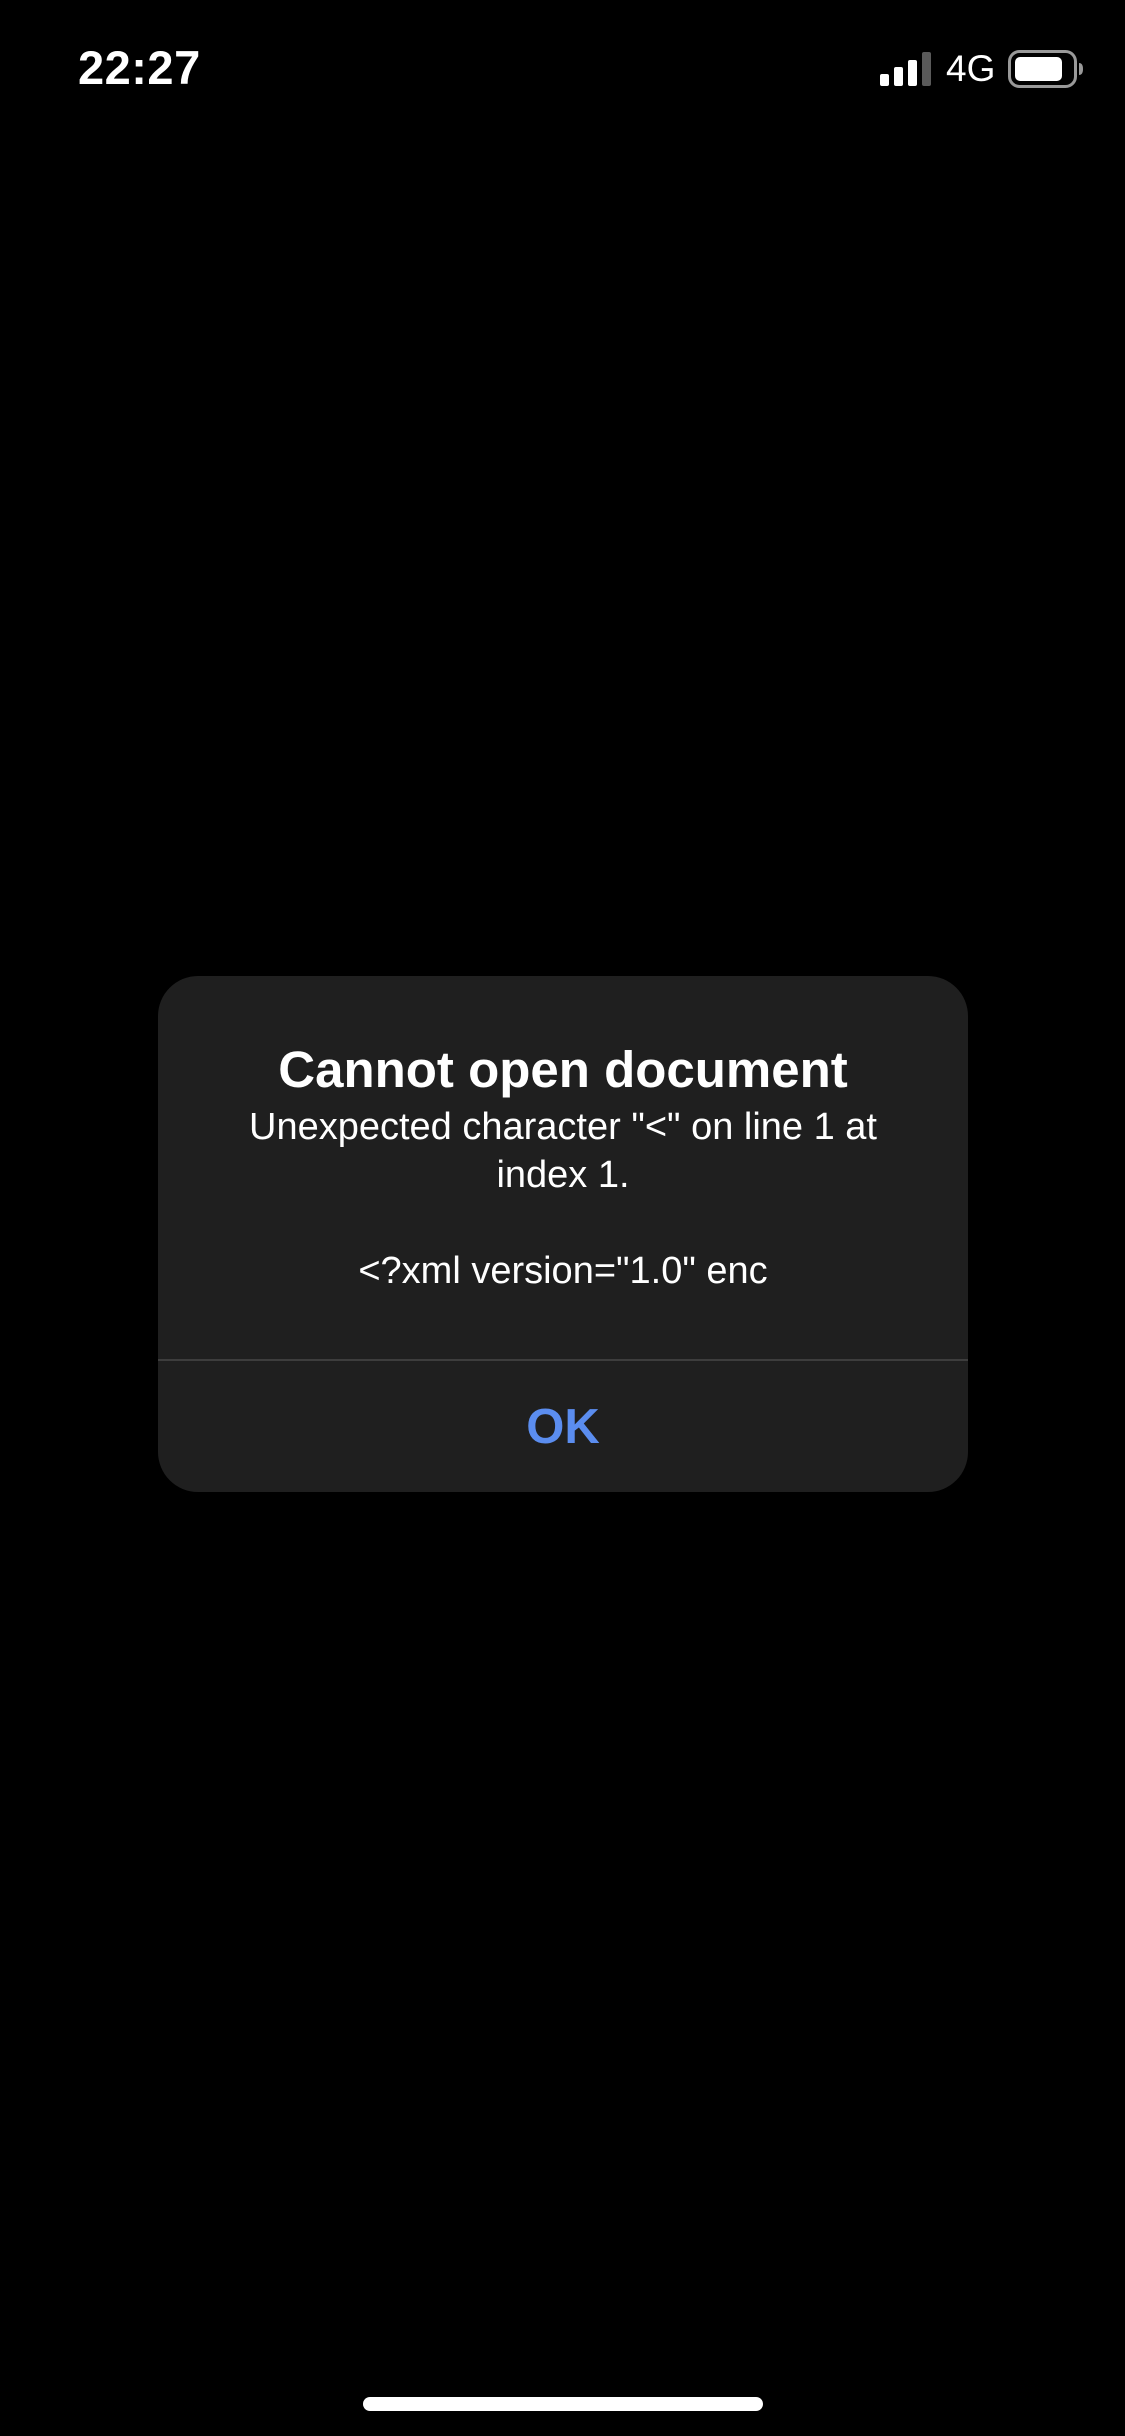 Image resolution: width=1125 pixels, height=2436 pixels. Describe the element at coordinates (139, 67) in the screenshot. I see `status-time: 22:27` at that location.